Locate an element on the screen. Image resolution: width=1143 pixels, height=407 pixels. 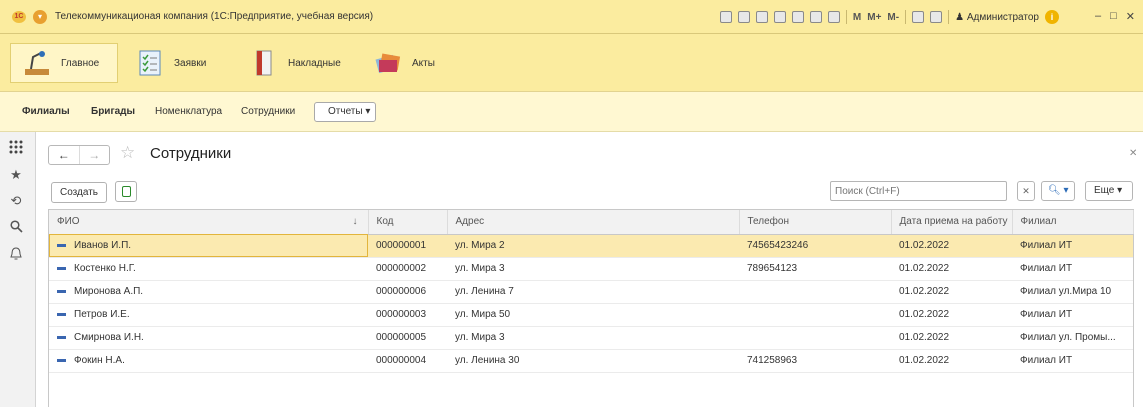
copy-link-icon is located at coordinates (779, 17).